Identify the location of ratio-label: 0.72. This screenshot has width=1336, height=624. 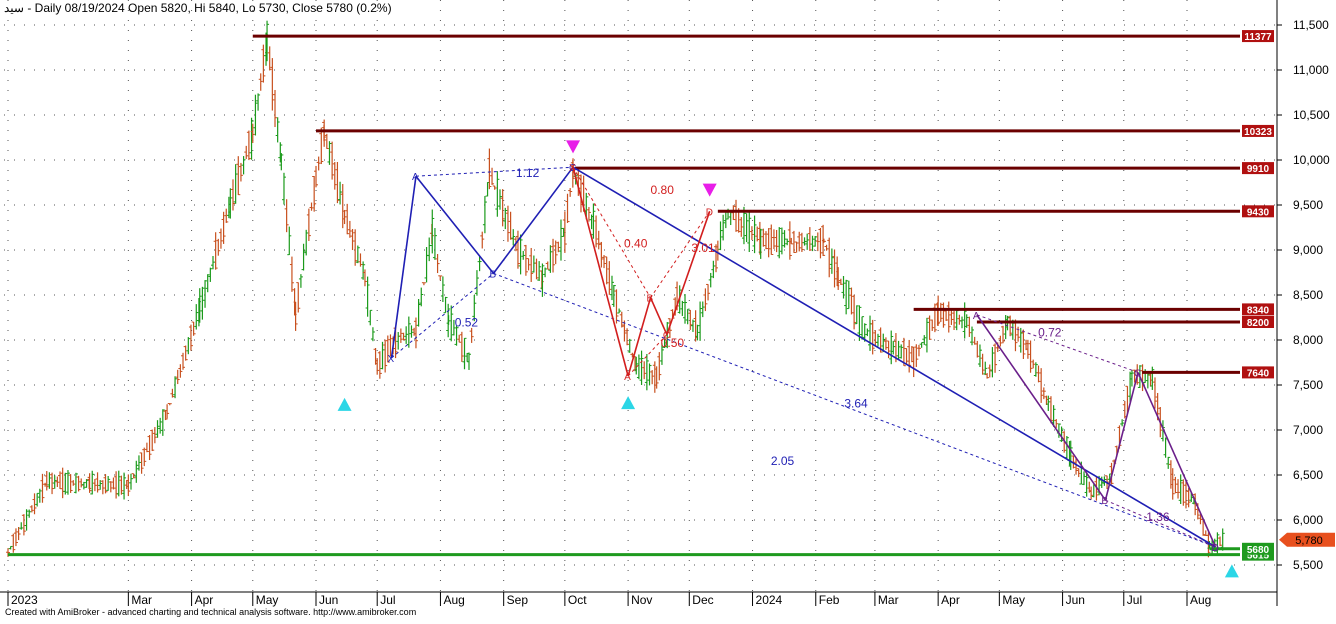
(1050, 332).